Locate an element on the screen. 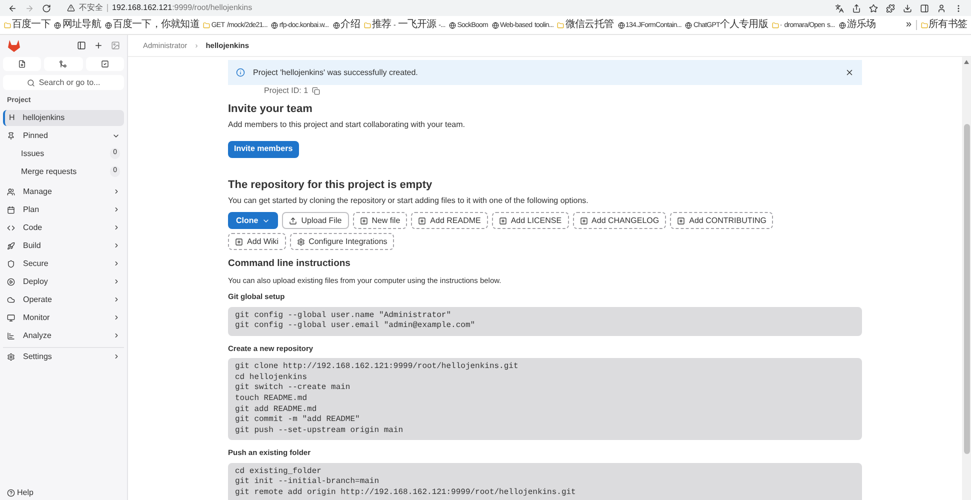  nav-item: Deploy is located at coordinates (63, 281).